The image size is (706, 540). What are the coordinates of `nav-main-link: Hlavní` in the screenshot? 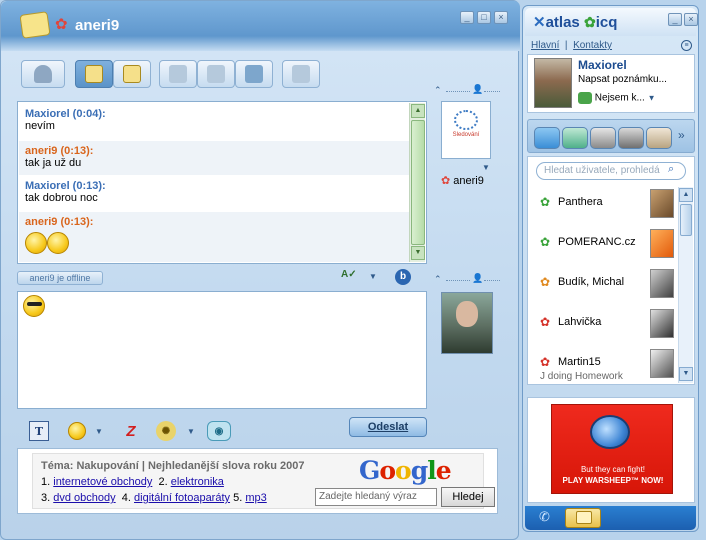 It's located at (545, 45).